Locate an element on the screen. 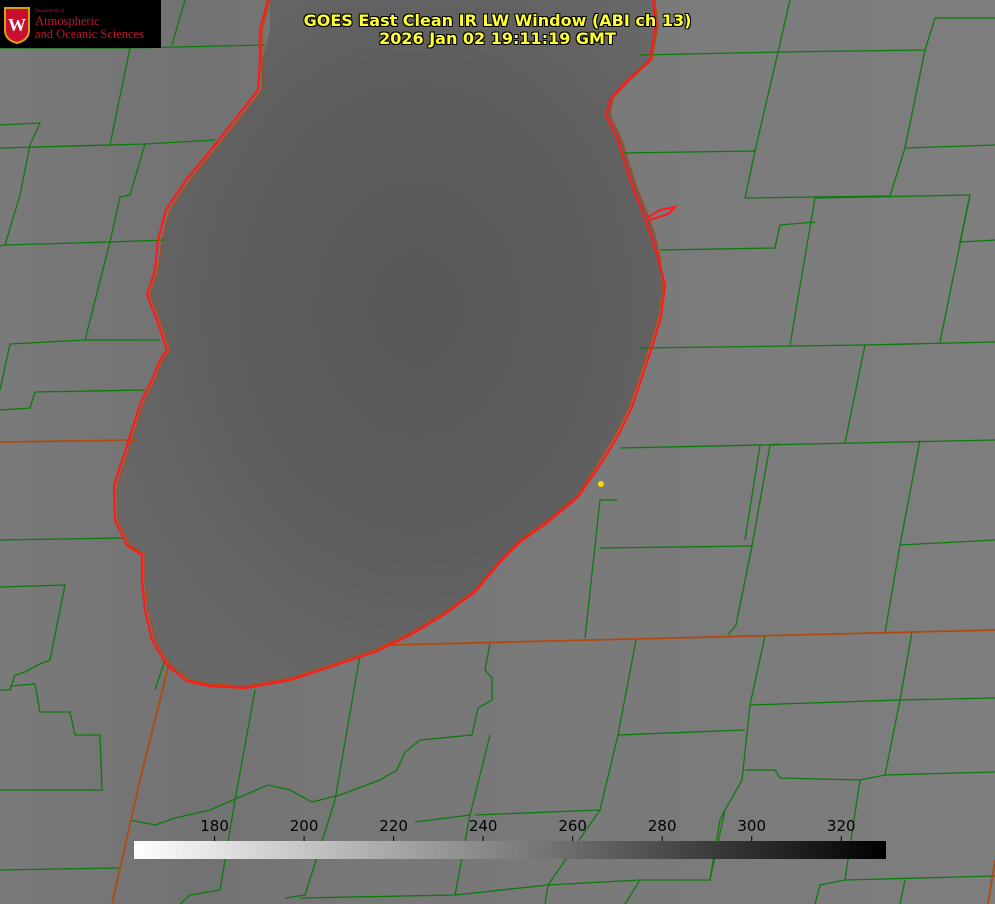  colorbar-tick-label: 220 is located at coordinates (393, 826).